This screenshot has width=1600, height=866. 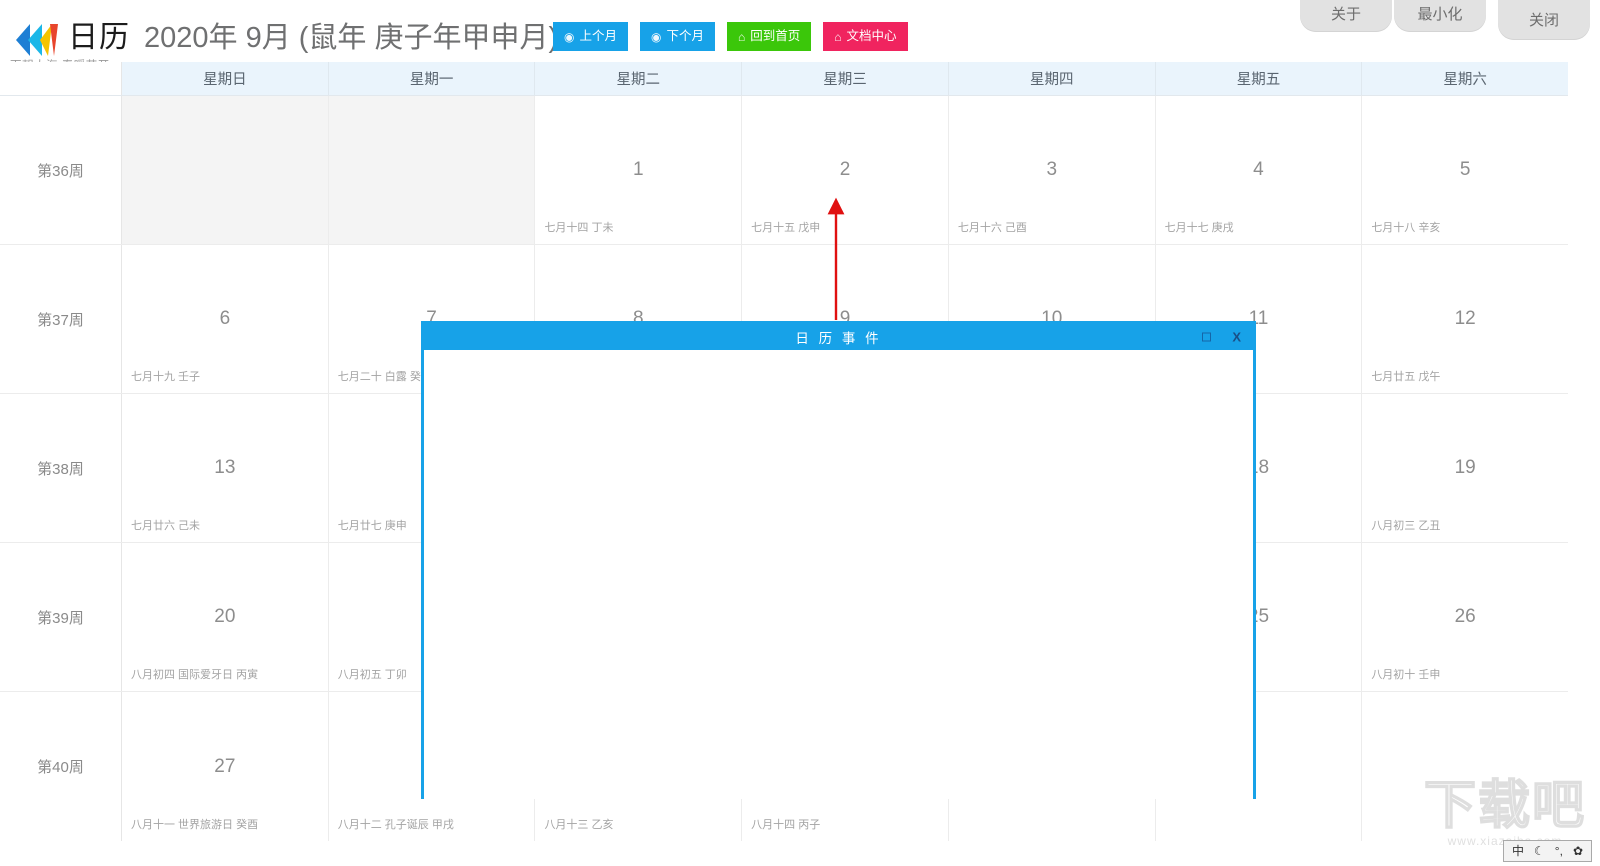 What do you see at coordinates (579, 825) in the screenshot?
I see `lunar-date-label: 八月十三 乙亥` at bounding box center [579, 825].